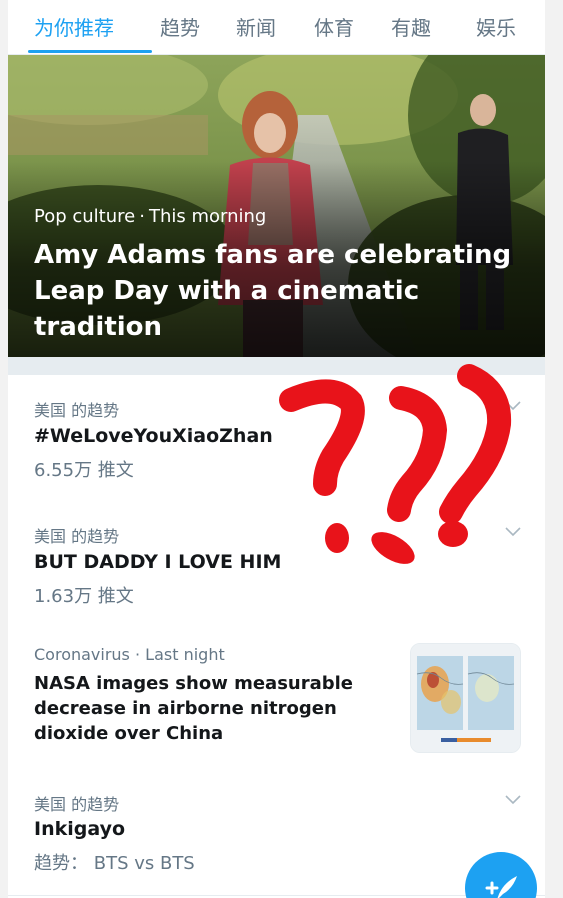  Describe the element at coordinates (114, 863) in the screenshot. I see `trend-related: 趋势： BTS vs BTS` at that location.